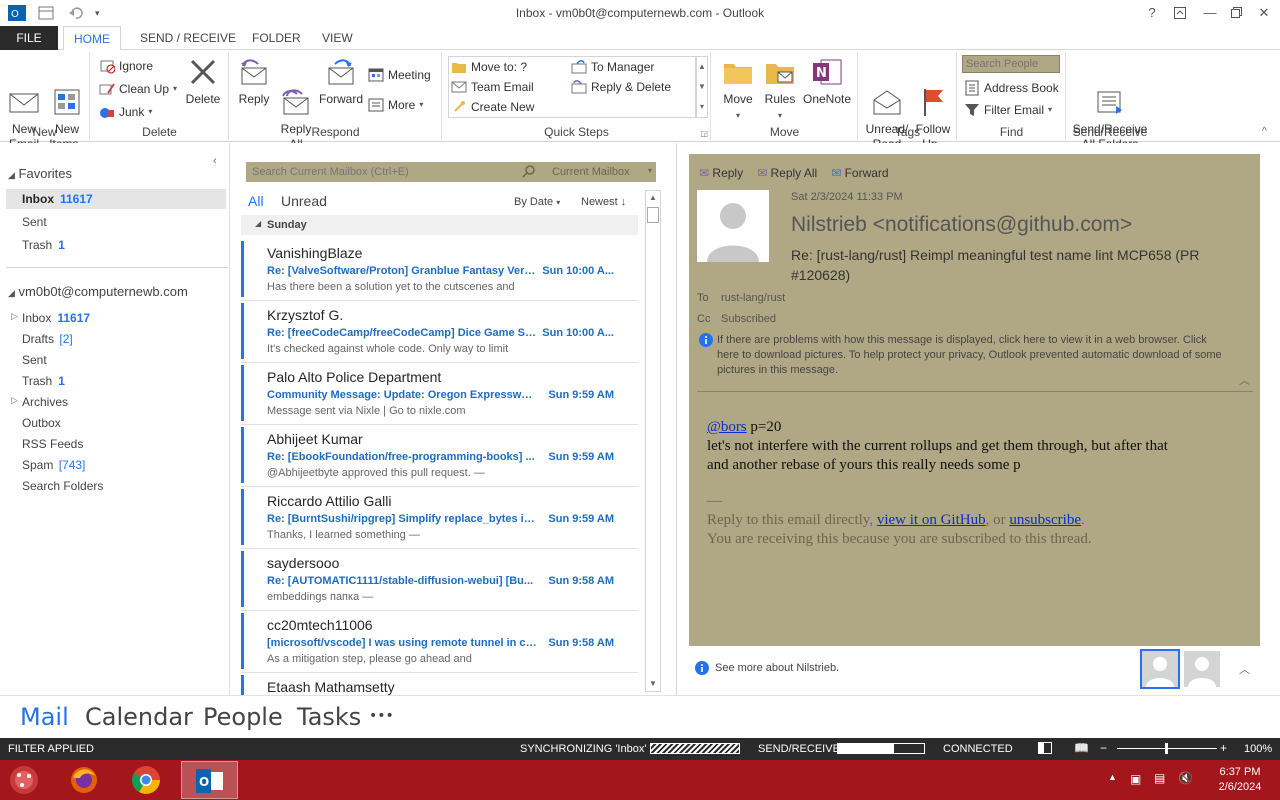  What do you see at coordinates (612, 67) in the screenshot?
I see `quick-step-to-manager: To Manager` at bounding box center [612, 67].